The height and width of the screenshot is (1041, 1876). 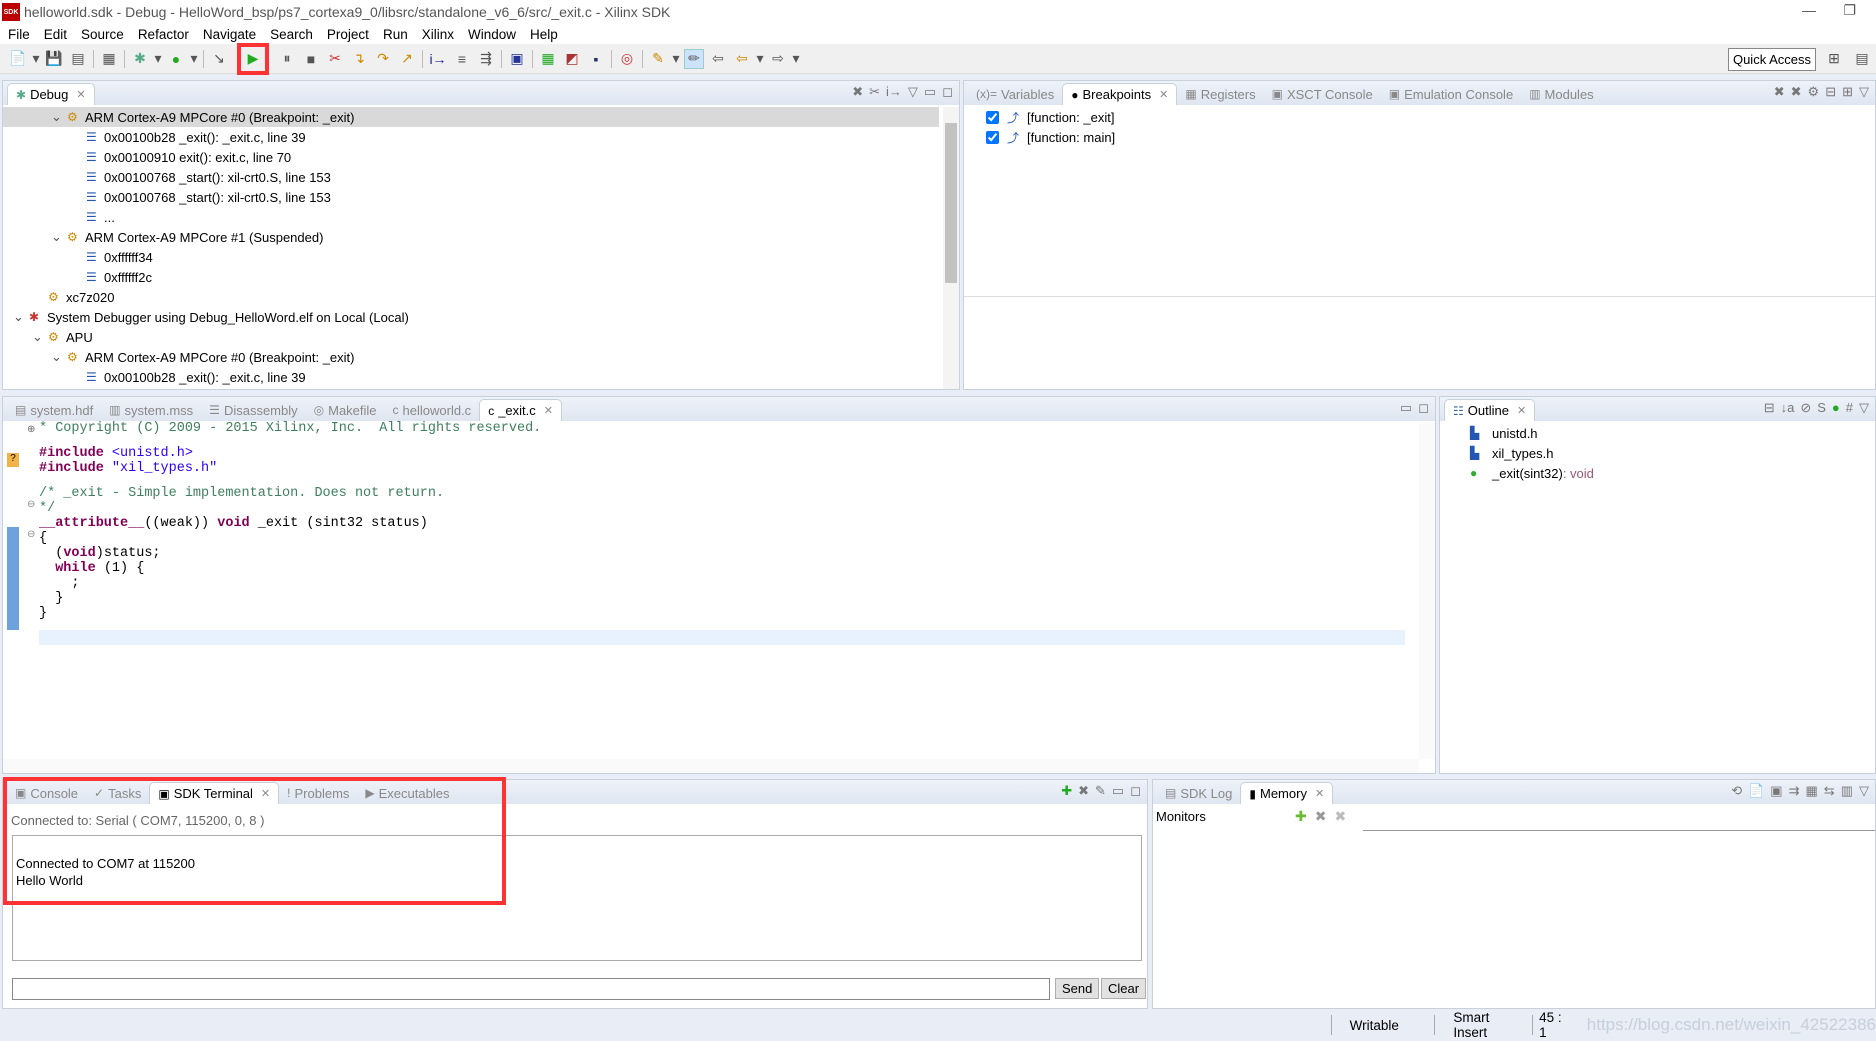 I want to click on remove-all-icon: ✖, so click(x=1796, y=92).